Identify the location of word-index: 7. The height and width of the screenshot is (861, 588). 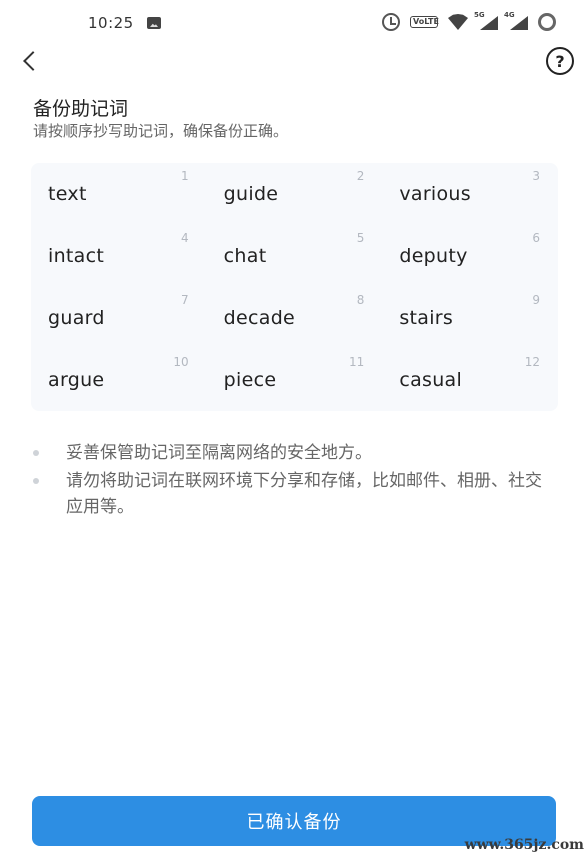
(185, 300).